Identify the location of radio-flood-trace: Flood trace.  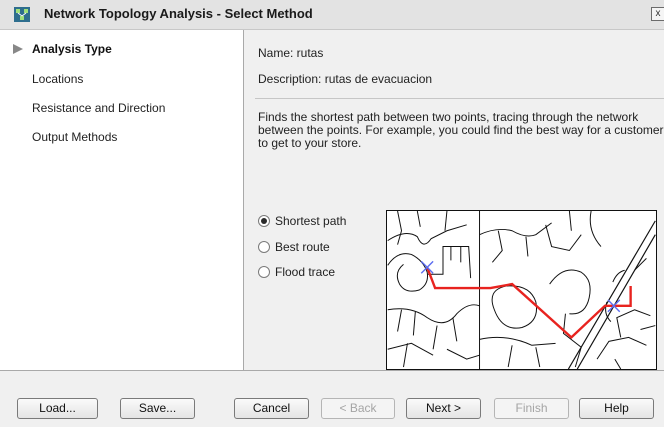
(296, 272).